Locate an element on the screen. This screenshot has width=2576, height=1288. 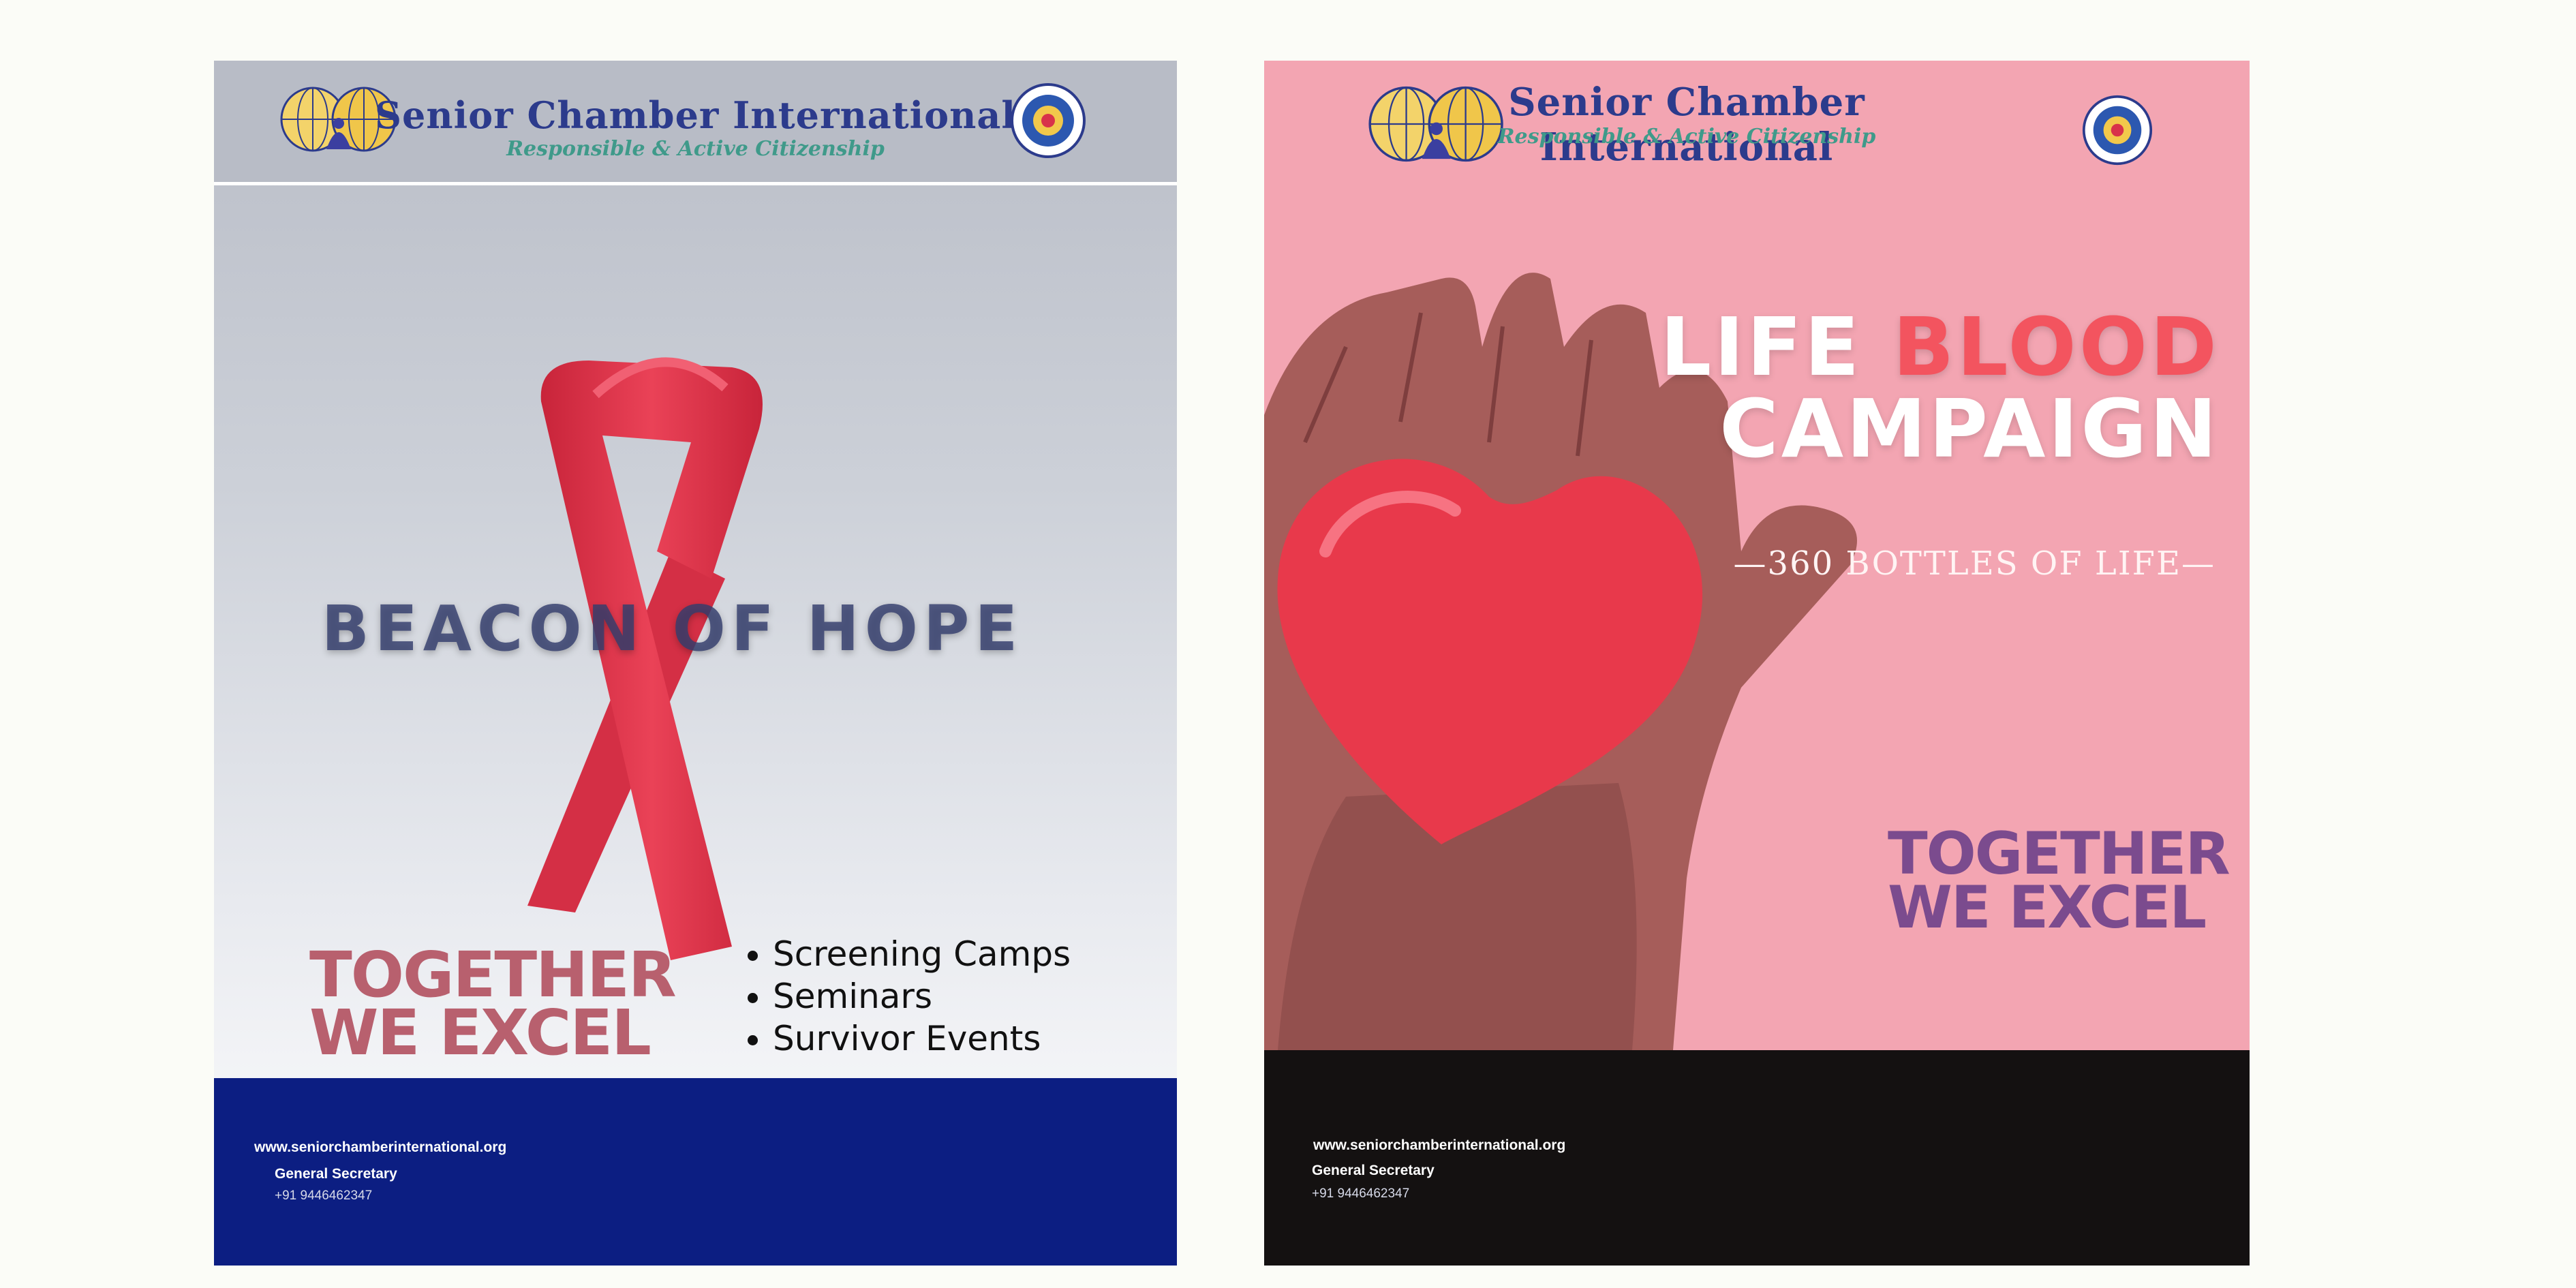
campaign-headline: BEACON OF HOPE is located at coordinates (672, 628).